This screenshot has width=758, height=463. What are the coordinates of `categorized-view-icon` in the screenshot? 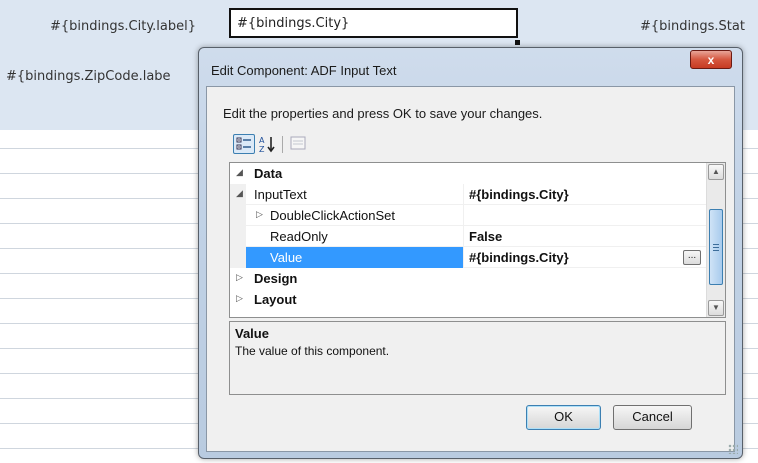 It's located at (243, 143).